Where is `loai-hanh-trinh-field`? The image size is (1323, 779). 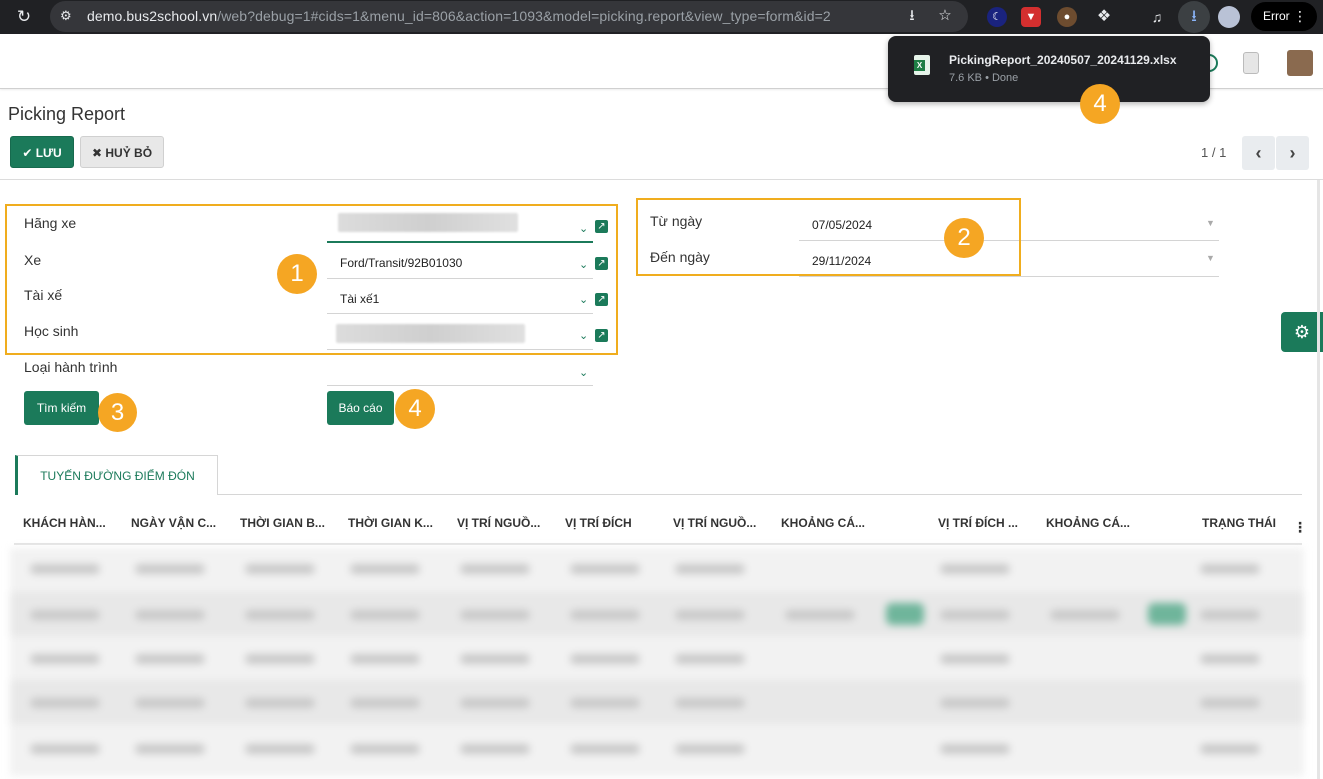
loai-hanh-trinh-field is located at coordinates (460, 385).